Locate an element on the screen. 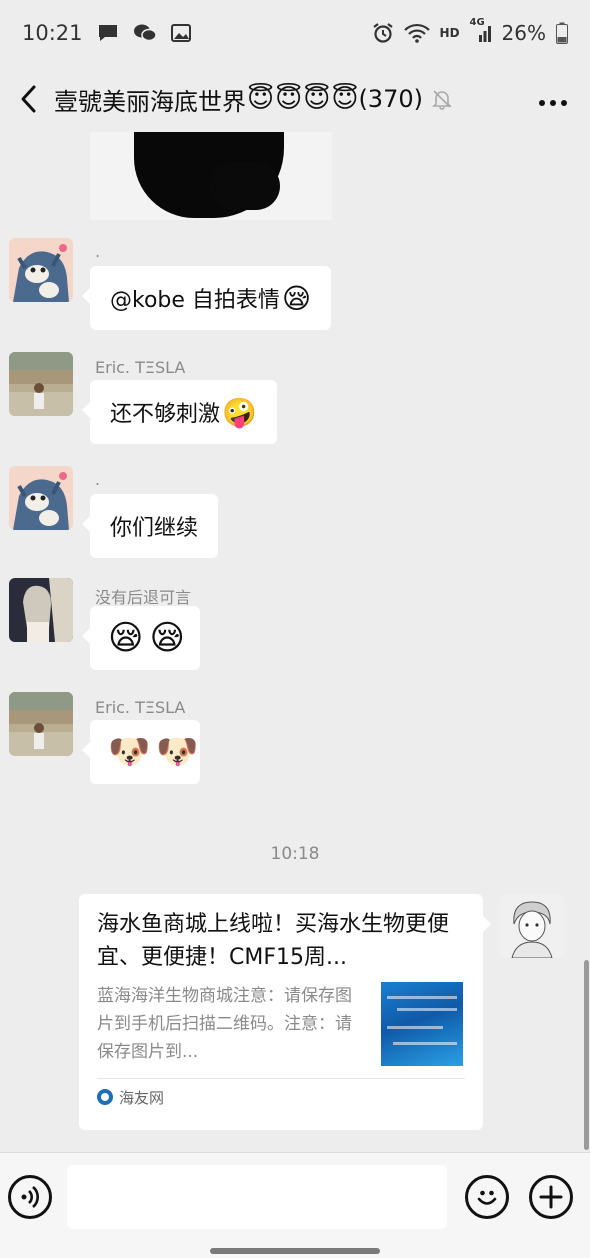  message-input is located at coordinates (257, 1197).